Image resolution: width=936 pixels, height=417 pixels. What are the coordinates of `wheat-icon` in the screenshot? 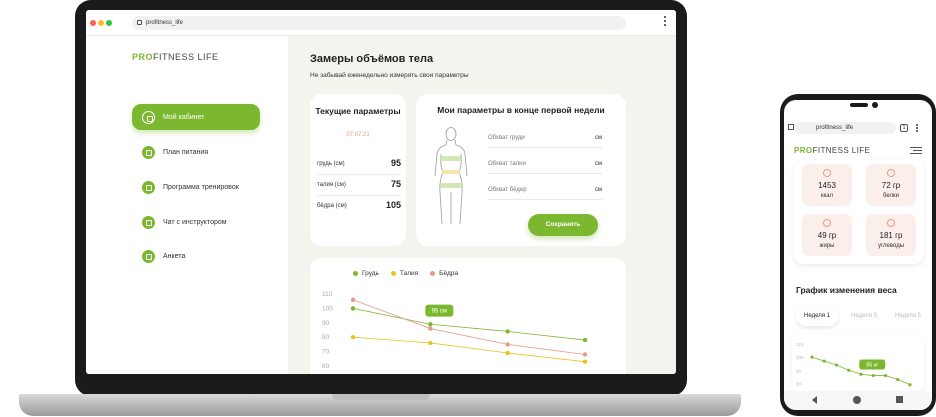 It's located at (891, 223).